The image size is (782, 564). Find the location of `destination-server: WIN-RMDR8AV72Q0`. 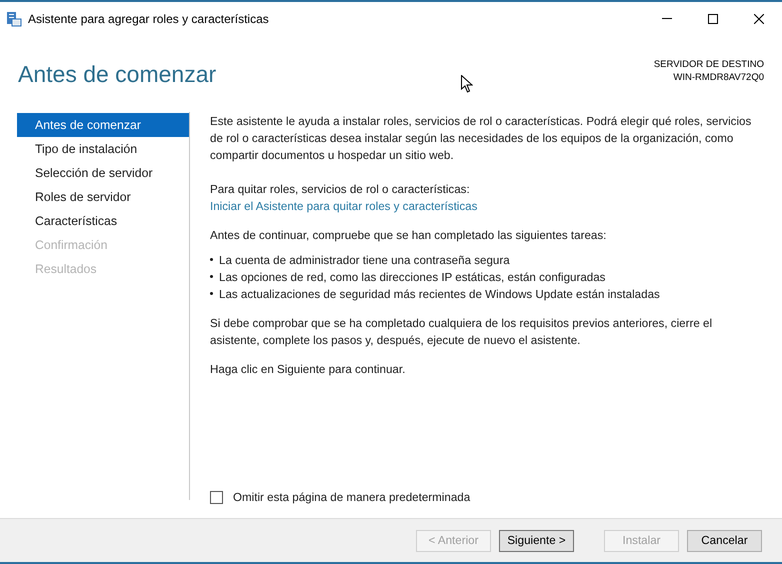

destination-server: WIN-RMDR8AV72Q0 is located at coordinates (718, 77).